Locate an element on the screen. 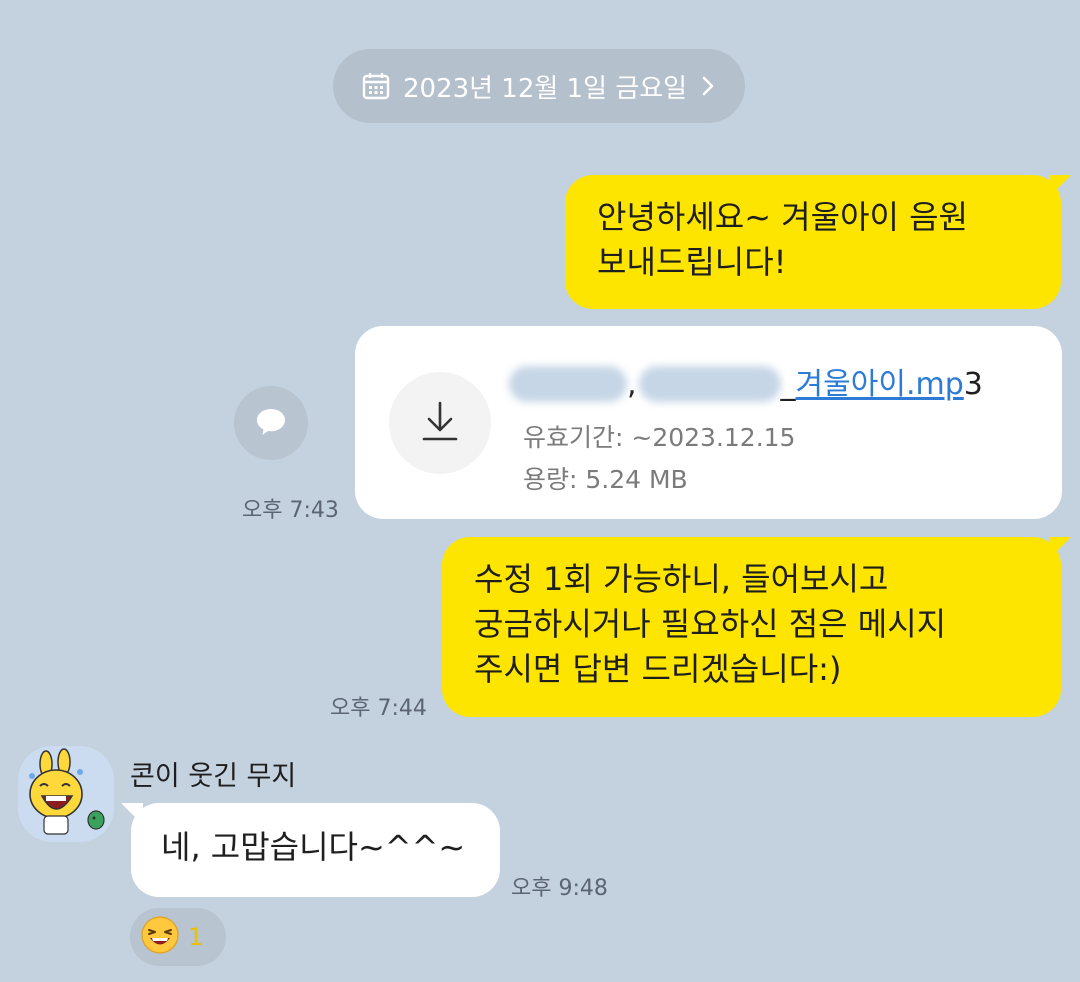 Image resolution: width=1080 pixels, height=982 pixels. share-button is located at coordinates (271, 423).